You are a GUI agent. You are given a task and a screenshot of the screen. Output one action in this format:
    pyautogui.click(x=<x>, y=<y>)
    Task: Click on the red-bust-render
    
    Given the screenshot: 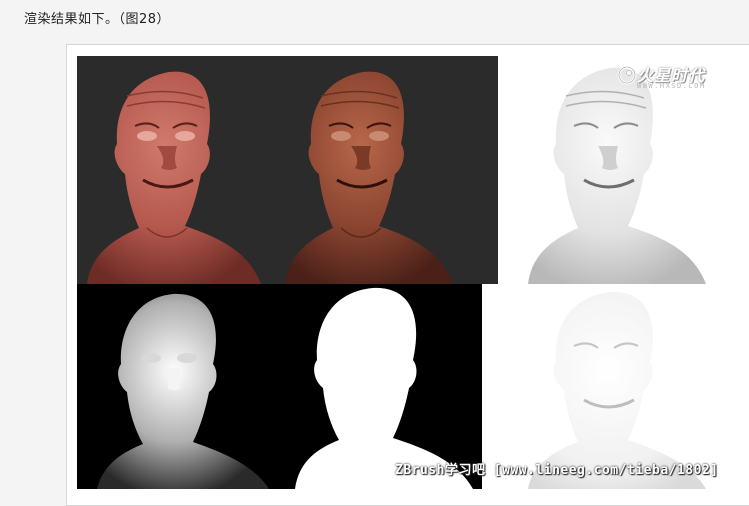 What is the action you would take?
    pyautogui.click(x=174, y=177)
    